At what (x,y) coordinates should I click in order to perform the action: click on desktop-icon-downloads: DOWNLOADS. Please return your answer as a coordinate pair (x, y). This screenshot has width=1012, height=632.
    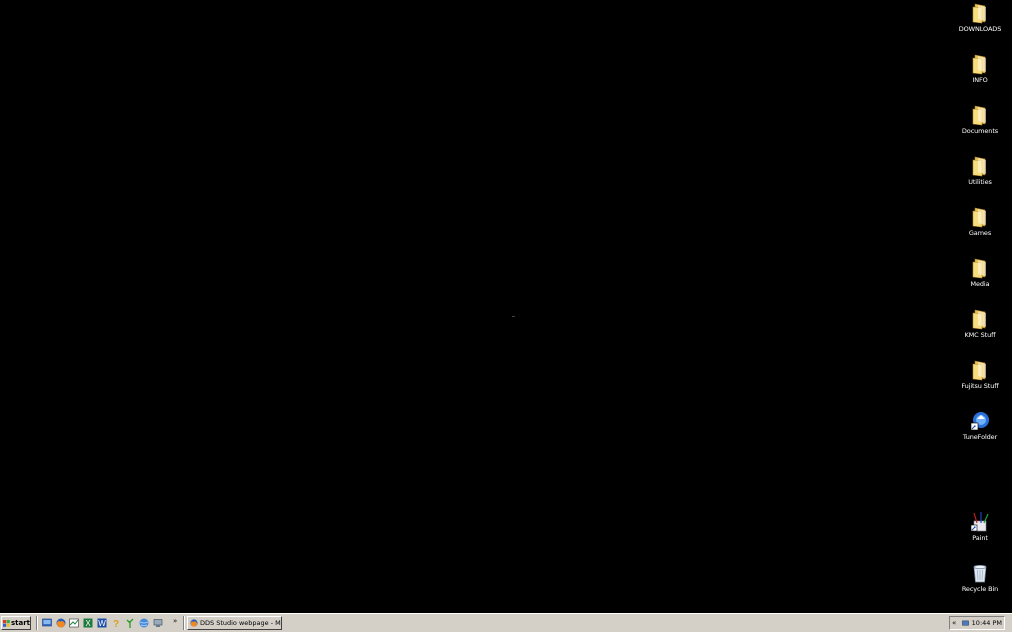
    Looking at the image, I should click on (980, 17).